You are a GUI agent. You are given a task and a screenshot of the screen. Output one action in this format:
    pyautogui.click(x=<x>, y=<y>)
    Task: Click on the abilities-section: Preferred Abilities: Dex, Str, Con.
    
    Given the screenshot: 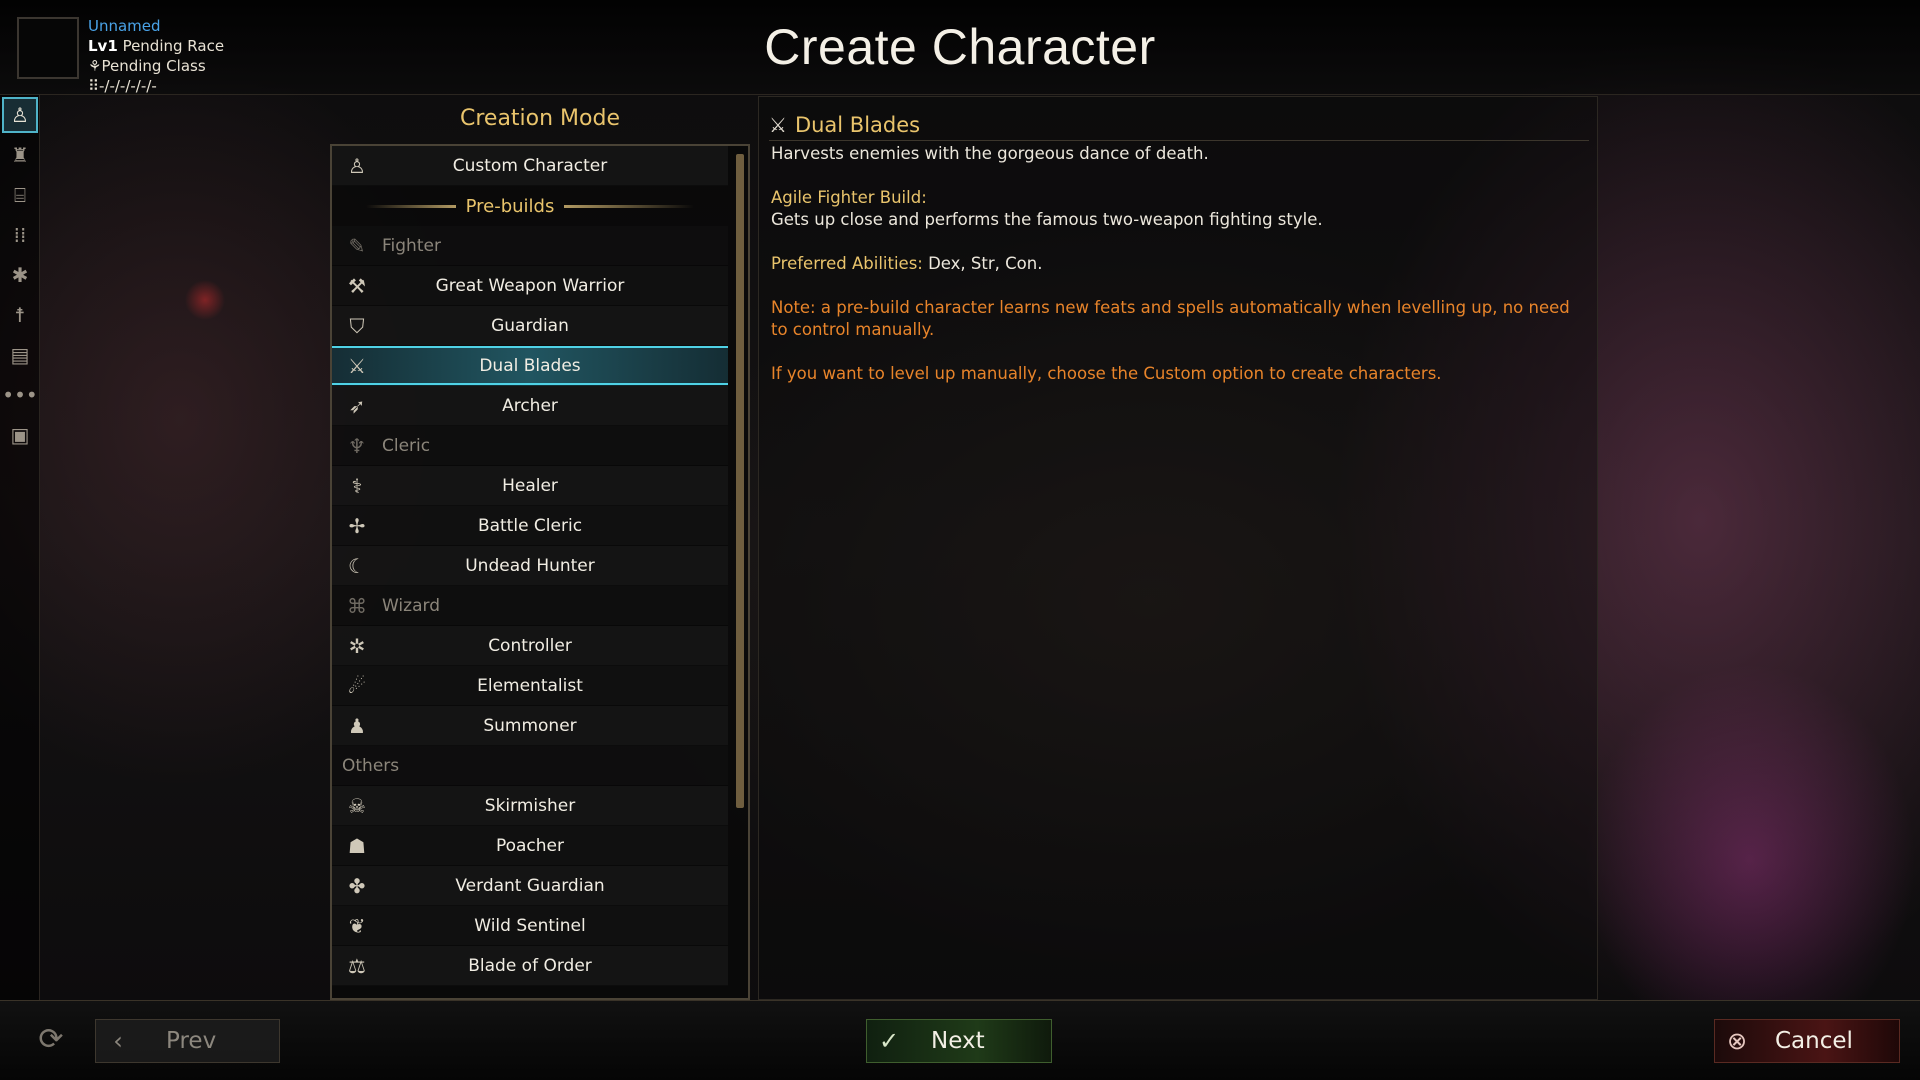 What is the action you would take?
    pyautogui.click(x=1181, y=264)
    